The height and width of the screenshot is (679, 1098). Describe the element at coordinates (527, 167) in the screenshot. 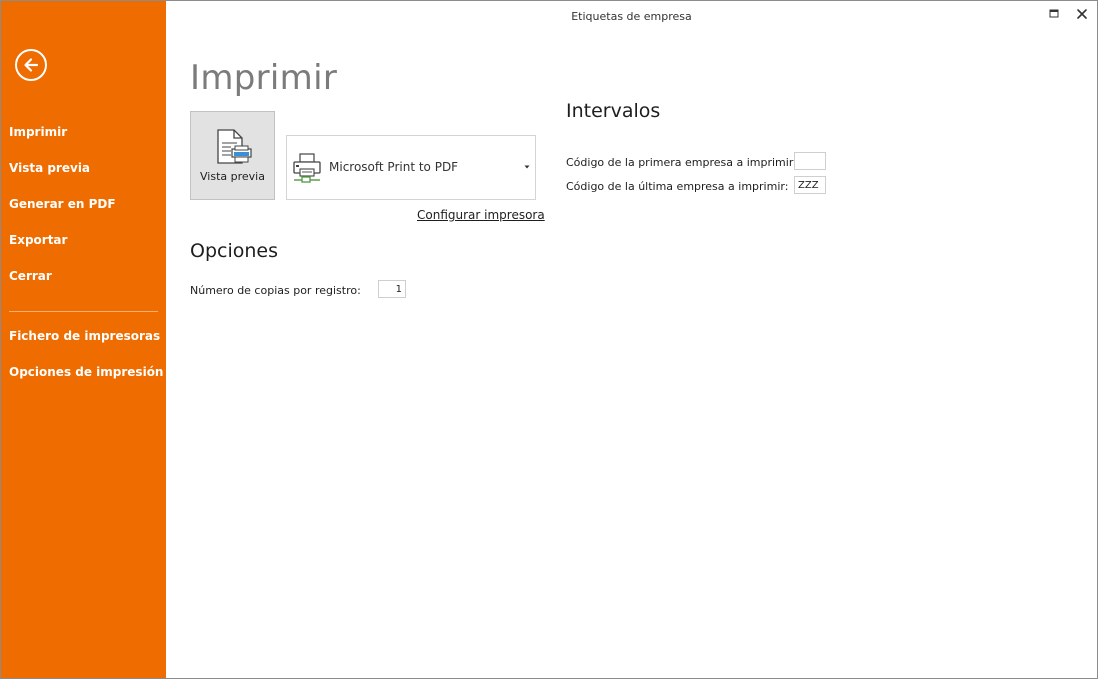

I see `chevron-down-icon` at that location.